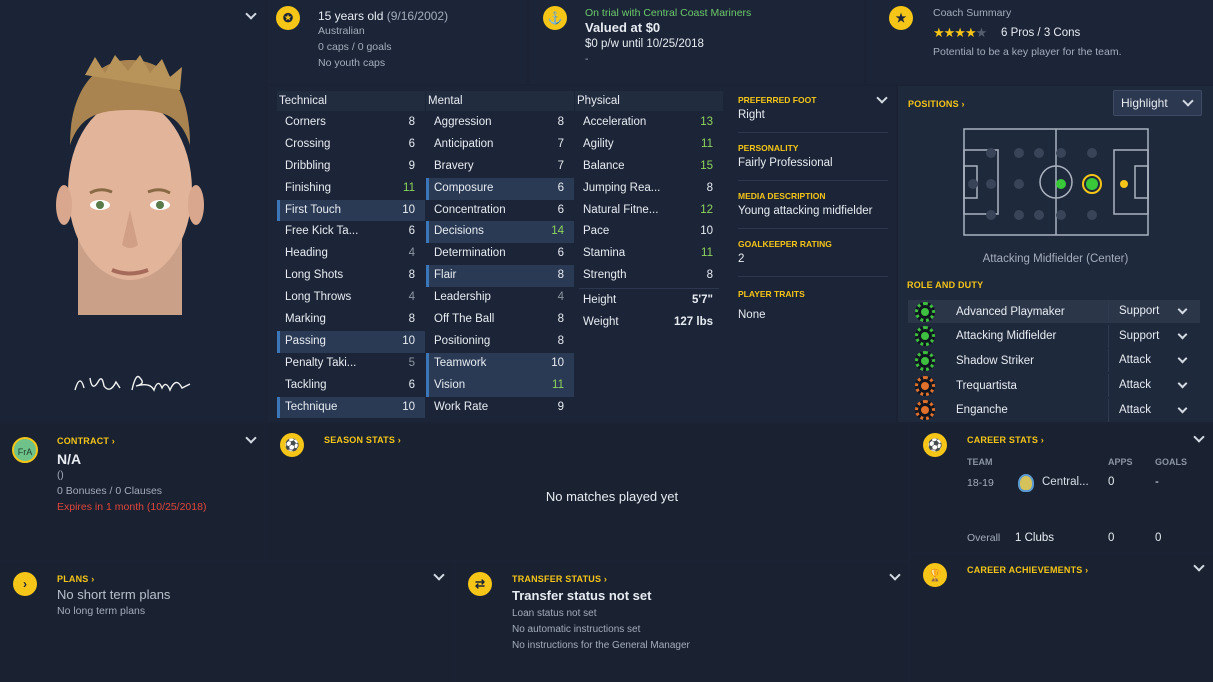 This screenshot has width=1213, height=682. Describe the element at coordinates (408, 340) in the screenshot. I see `technical-attribute-value: 10` at that location.